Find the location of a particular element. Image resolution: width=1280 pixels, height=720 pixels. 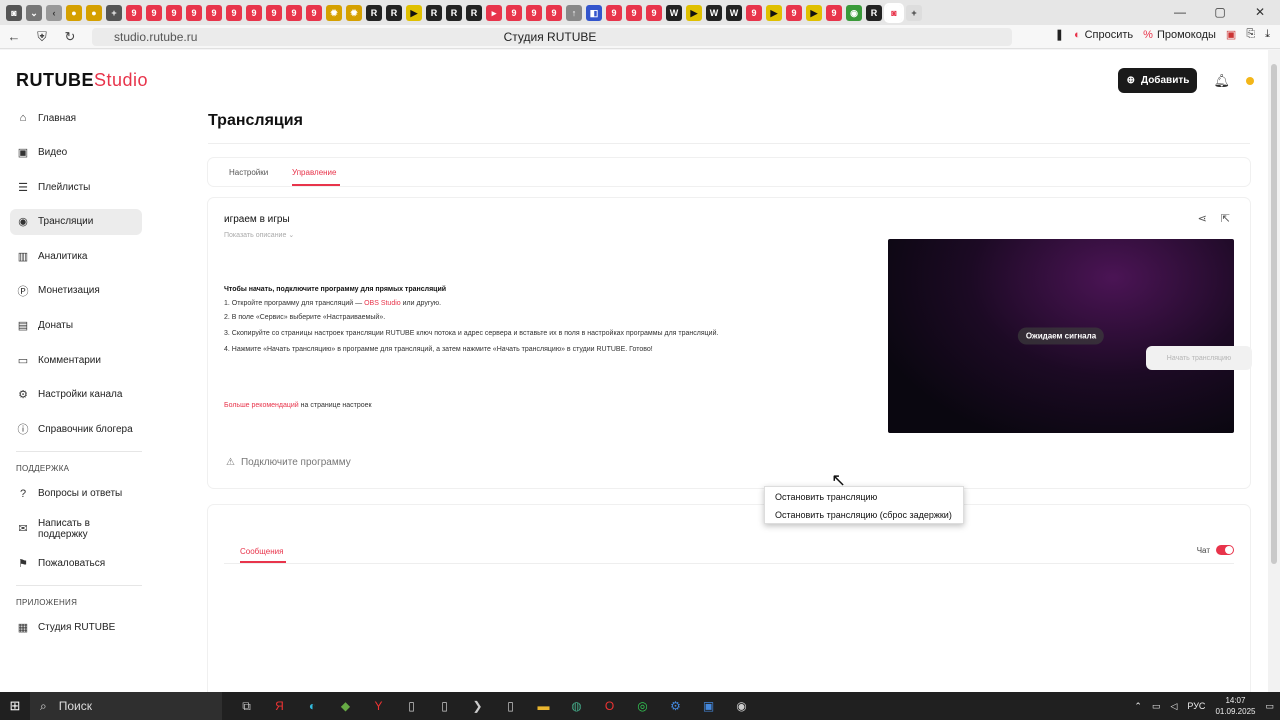

sidebar-item-channel-settings: ⚙ Настройки канала is located at coordinates (76, 395).